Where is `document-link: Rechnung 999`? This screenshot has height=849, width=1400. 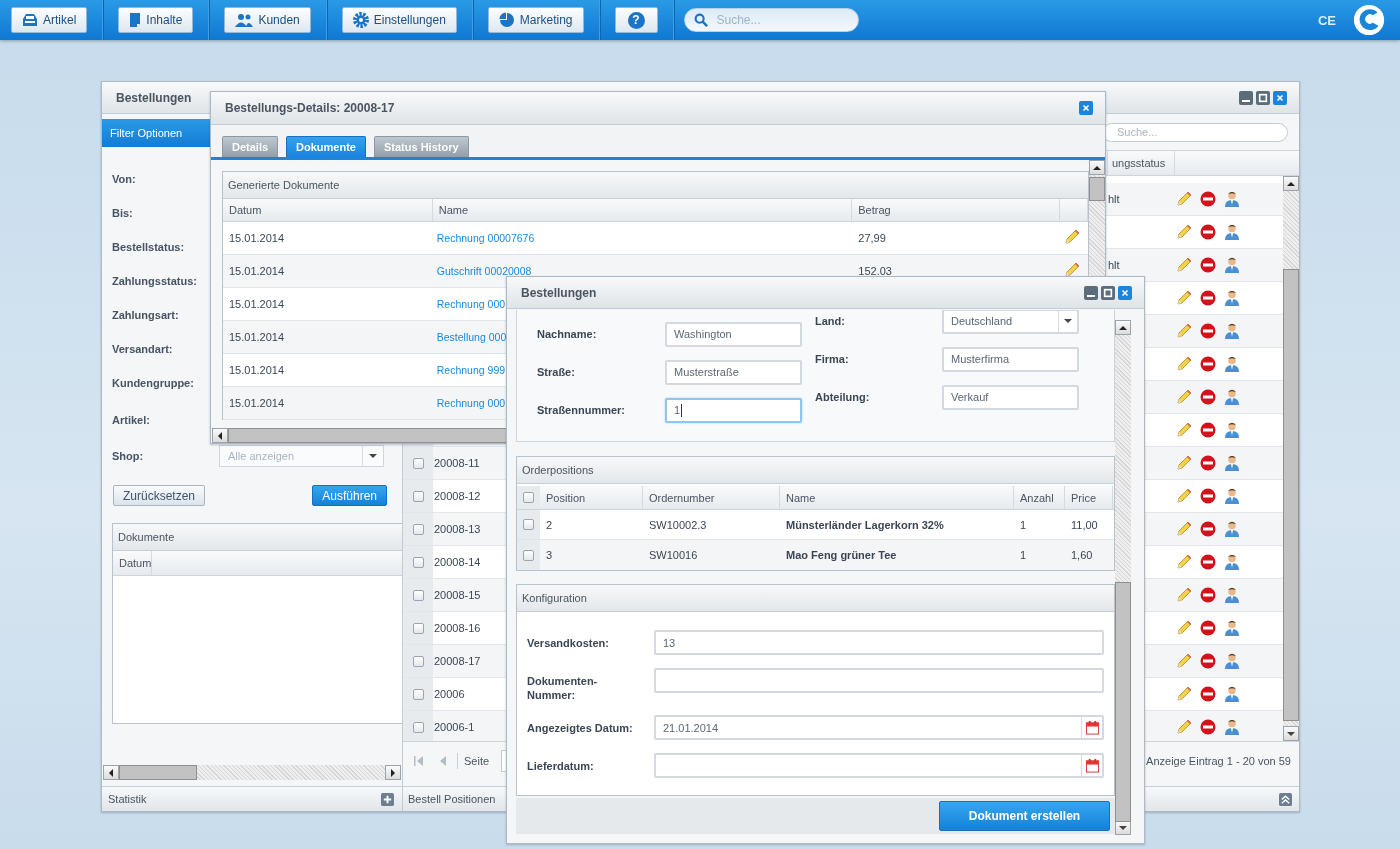
document-link: Rechnung 999 is located at coordinates (471, 370).